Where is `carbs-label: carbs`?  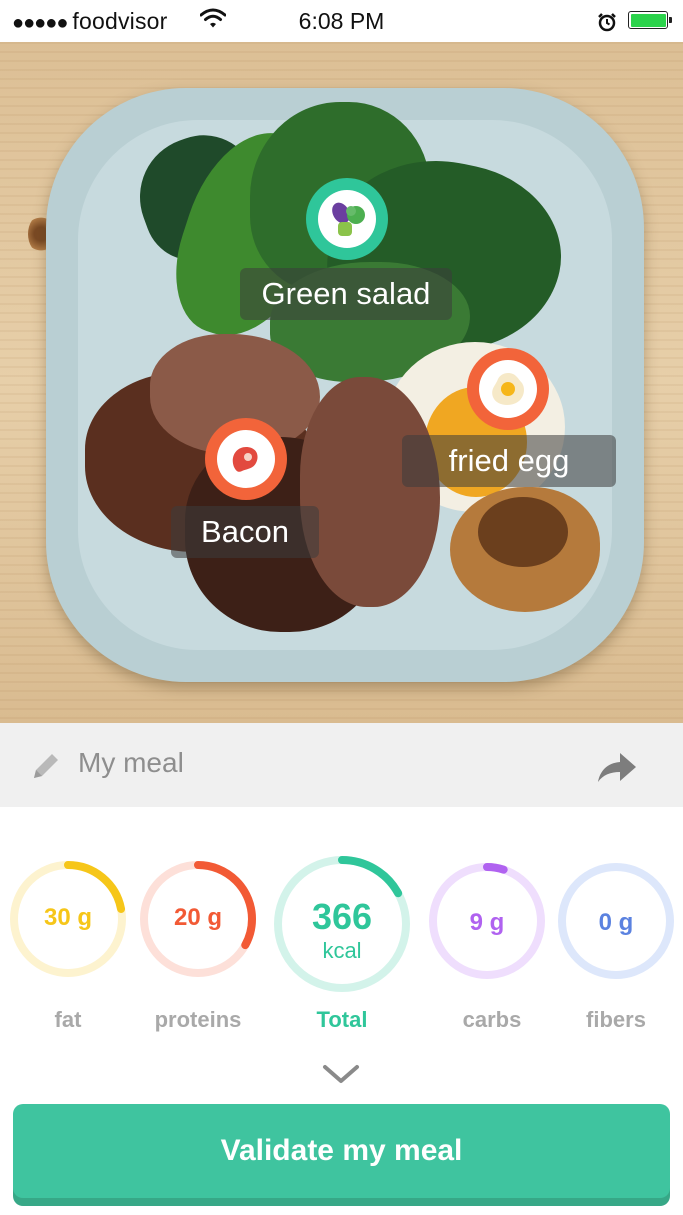
carbs-label: carbs is located at coordinates (492, 1019).